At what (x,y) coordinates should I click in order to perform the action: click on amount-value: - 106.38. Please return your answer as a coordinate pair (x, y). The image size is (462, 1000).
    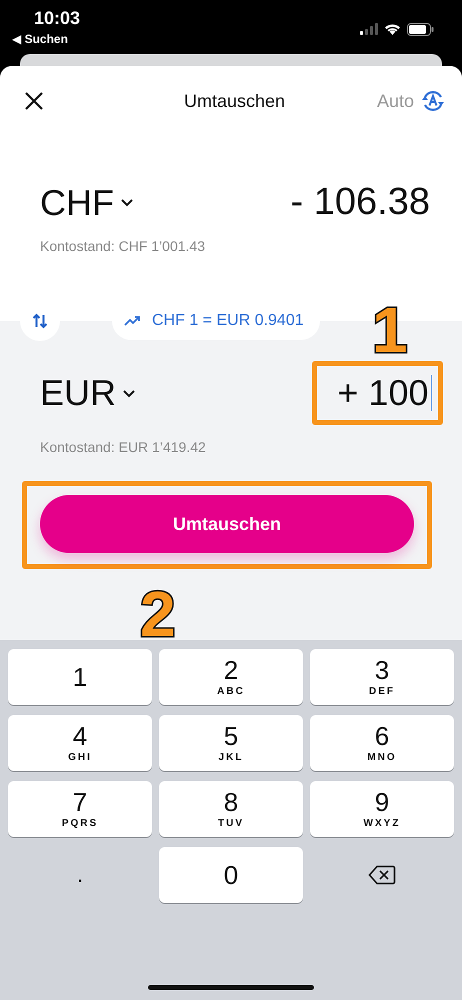
    Looking at the image, I should click on (360, 202).